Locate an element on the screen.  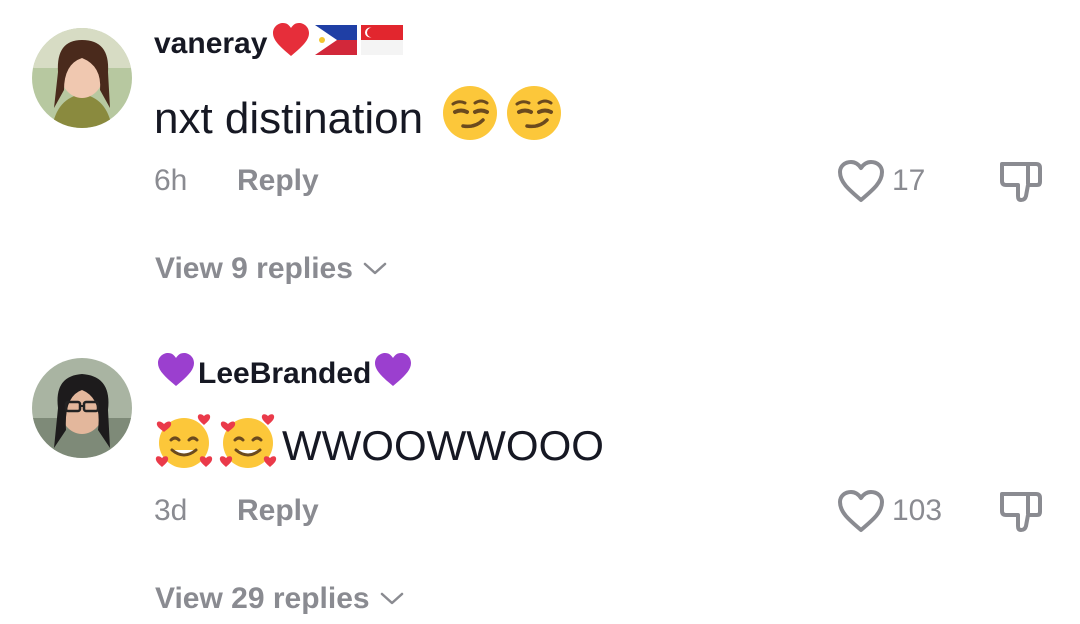
comment-text: WWOOWWOOO is located at coordinates (379, 446).